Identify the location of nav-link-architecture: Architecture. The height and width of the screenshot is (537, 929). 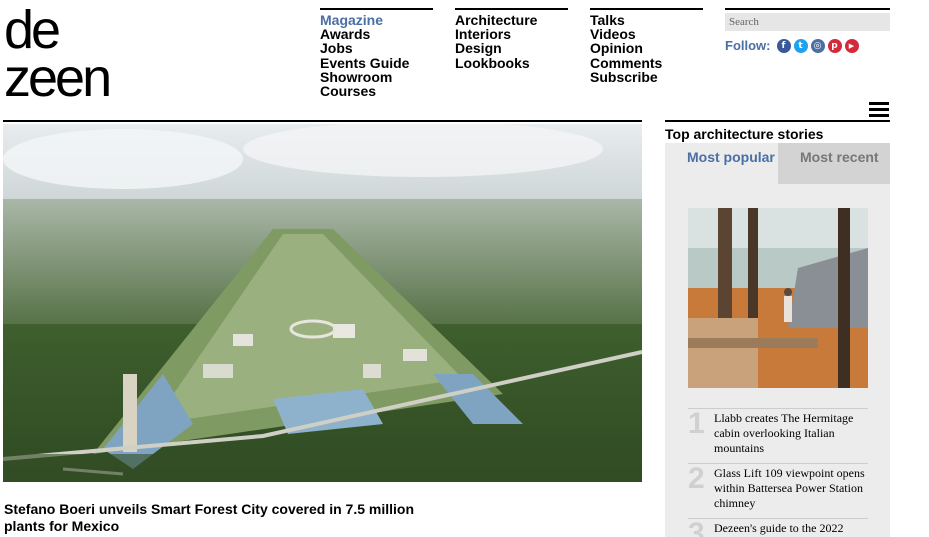
(511, 20).